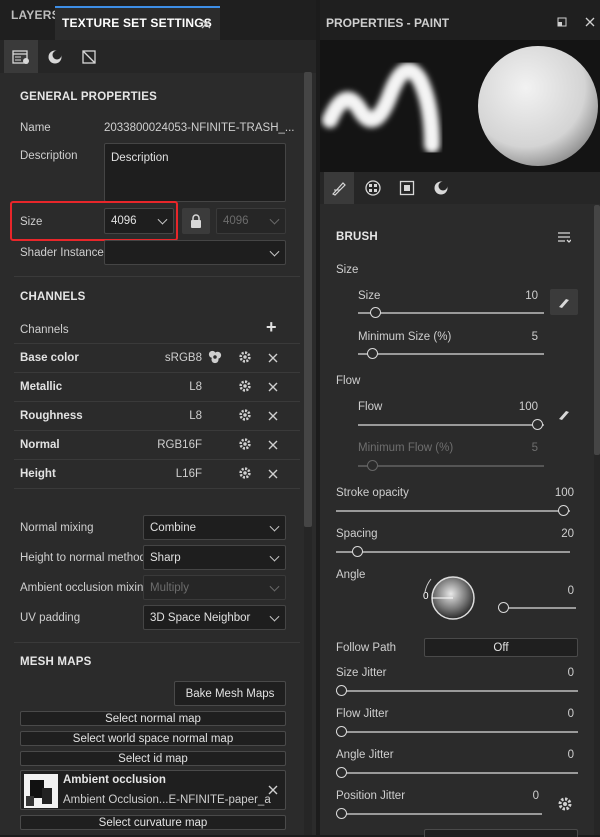 This screenshot has width=600, height=837. I want to click on flow-jitter-slider, so click(457, 732).